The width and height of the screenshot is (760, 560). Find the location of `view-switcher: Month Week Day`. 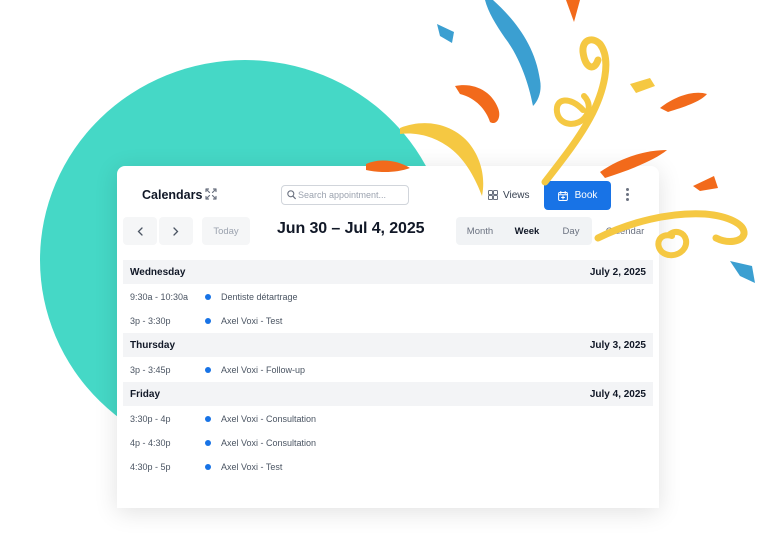

view-switcher: Month Week Day is located at coordinates (524, 231).